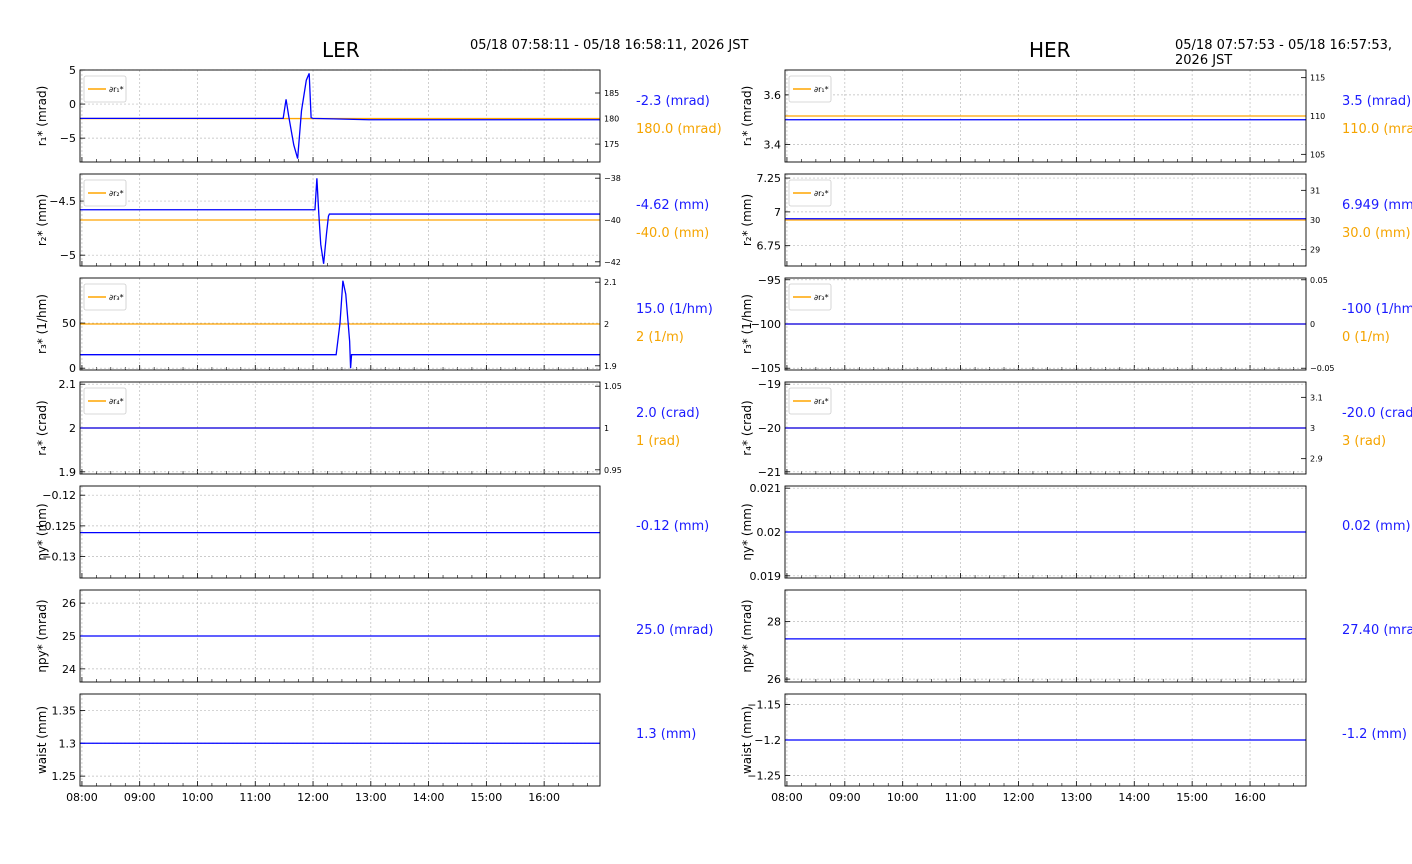 The height and width of the screenshot is (864, 1412). Describe the element at coordinates (64, 710) in the screenshot. I see `y-tick-label: 1.35` at that location.